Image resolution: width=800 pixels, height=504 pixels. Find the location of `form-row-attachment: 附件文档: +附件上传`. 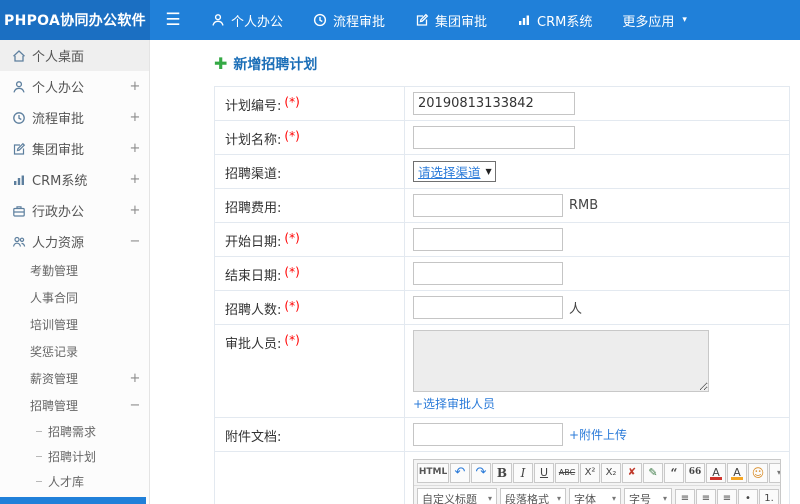

form-row-attachment: 附件文档: +附件上传 is located at coordinates (502, 435).